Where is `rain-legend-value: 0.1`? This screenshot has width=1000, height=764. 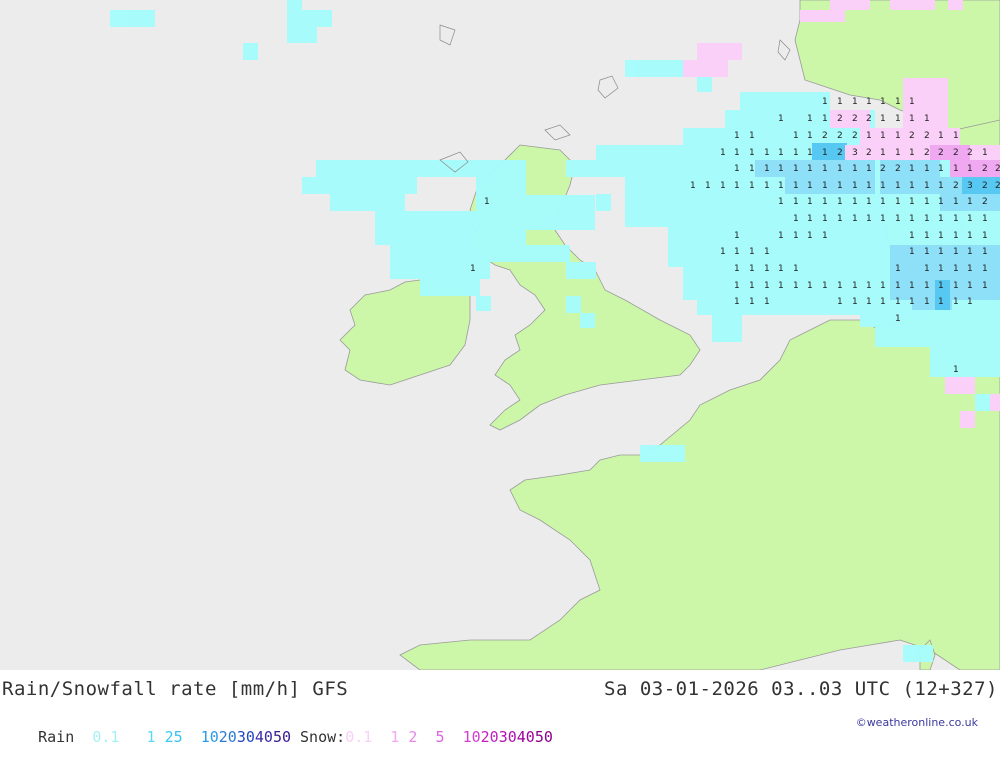 rain-legend-value: 0.1 is located at coordinates (106, 737).